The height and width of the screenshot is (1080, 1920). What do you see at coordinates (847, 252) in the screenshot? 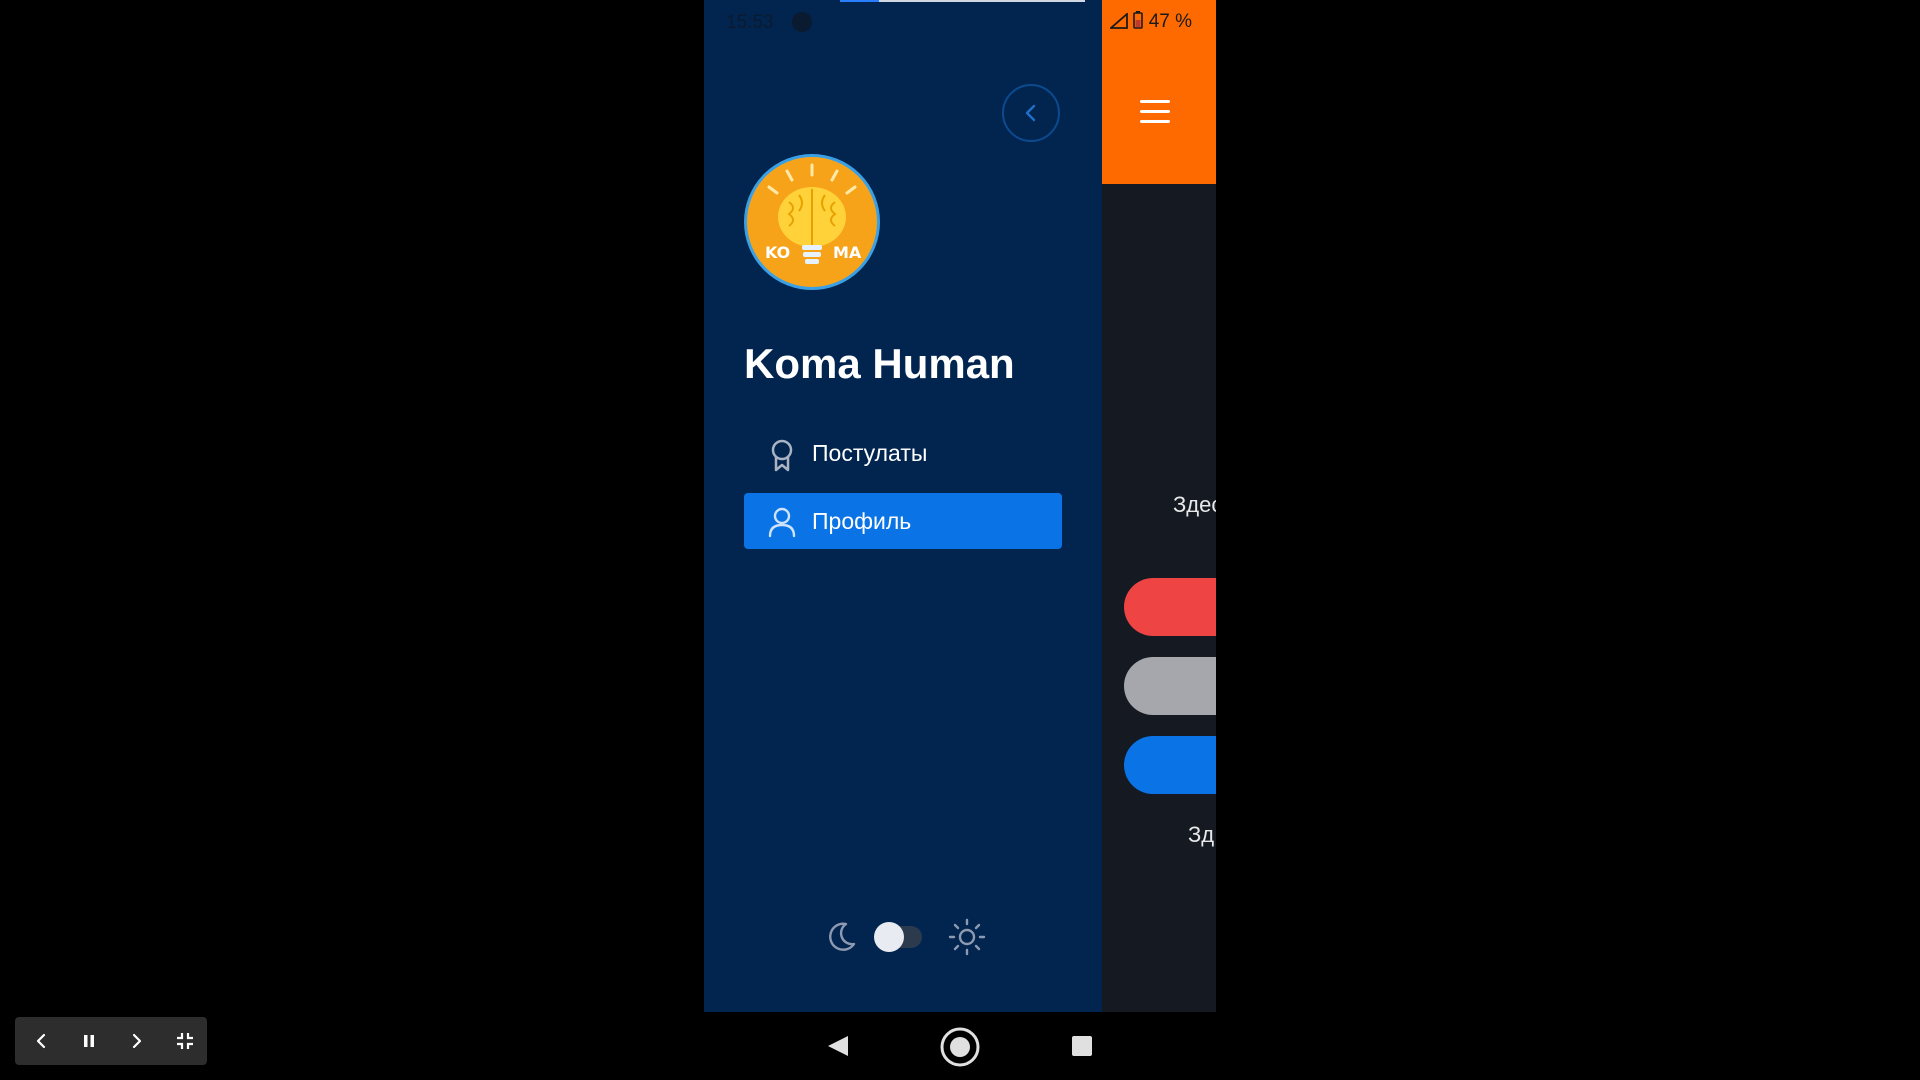
I see `avatar-text-right: MA` at bounding box center [847, 252].